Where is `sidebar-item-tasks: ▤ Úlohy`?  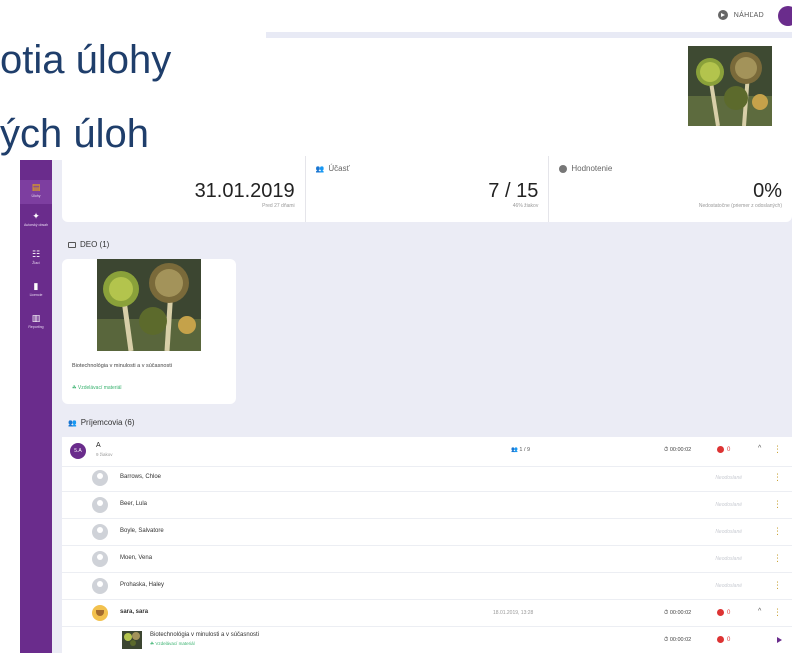
sidebar-item-tasks: ▤ Úlohy is located at coordinates (36, 192).